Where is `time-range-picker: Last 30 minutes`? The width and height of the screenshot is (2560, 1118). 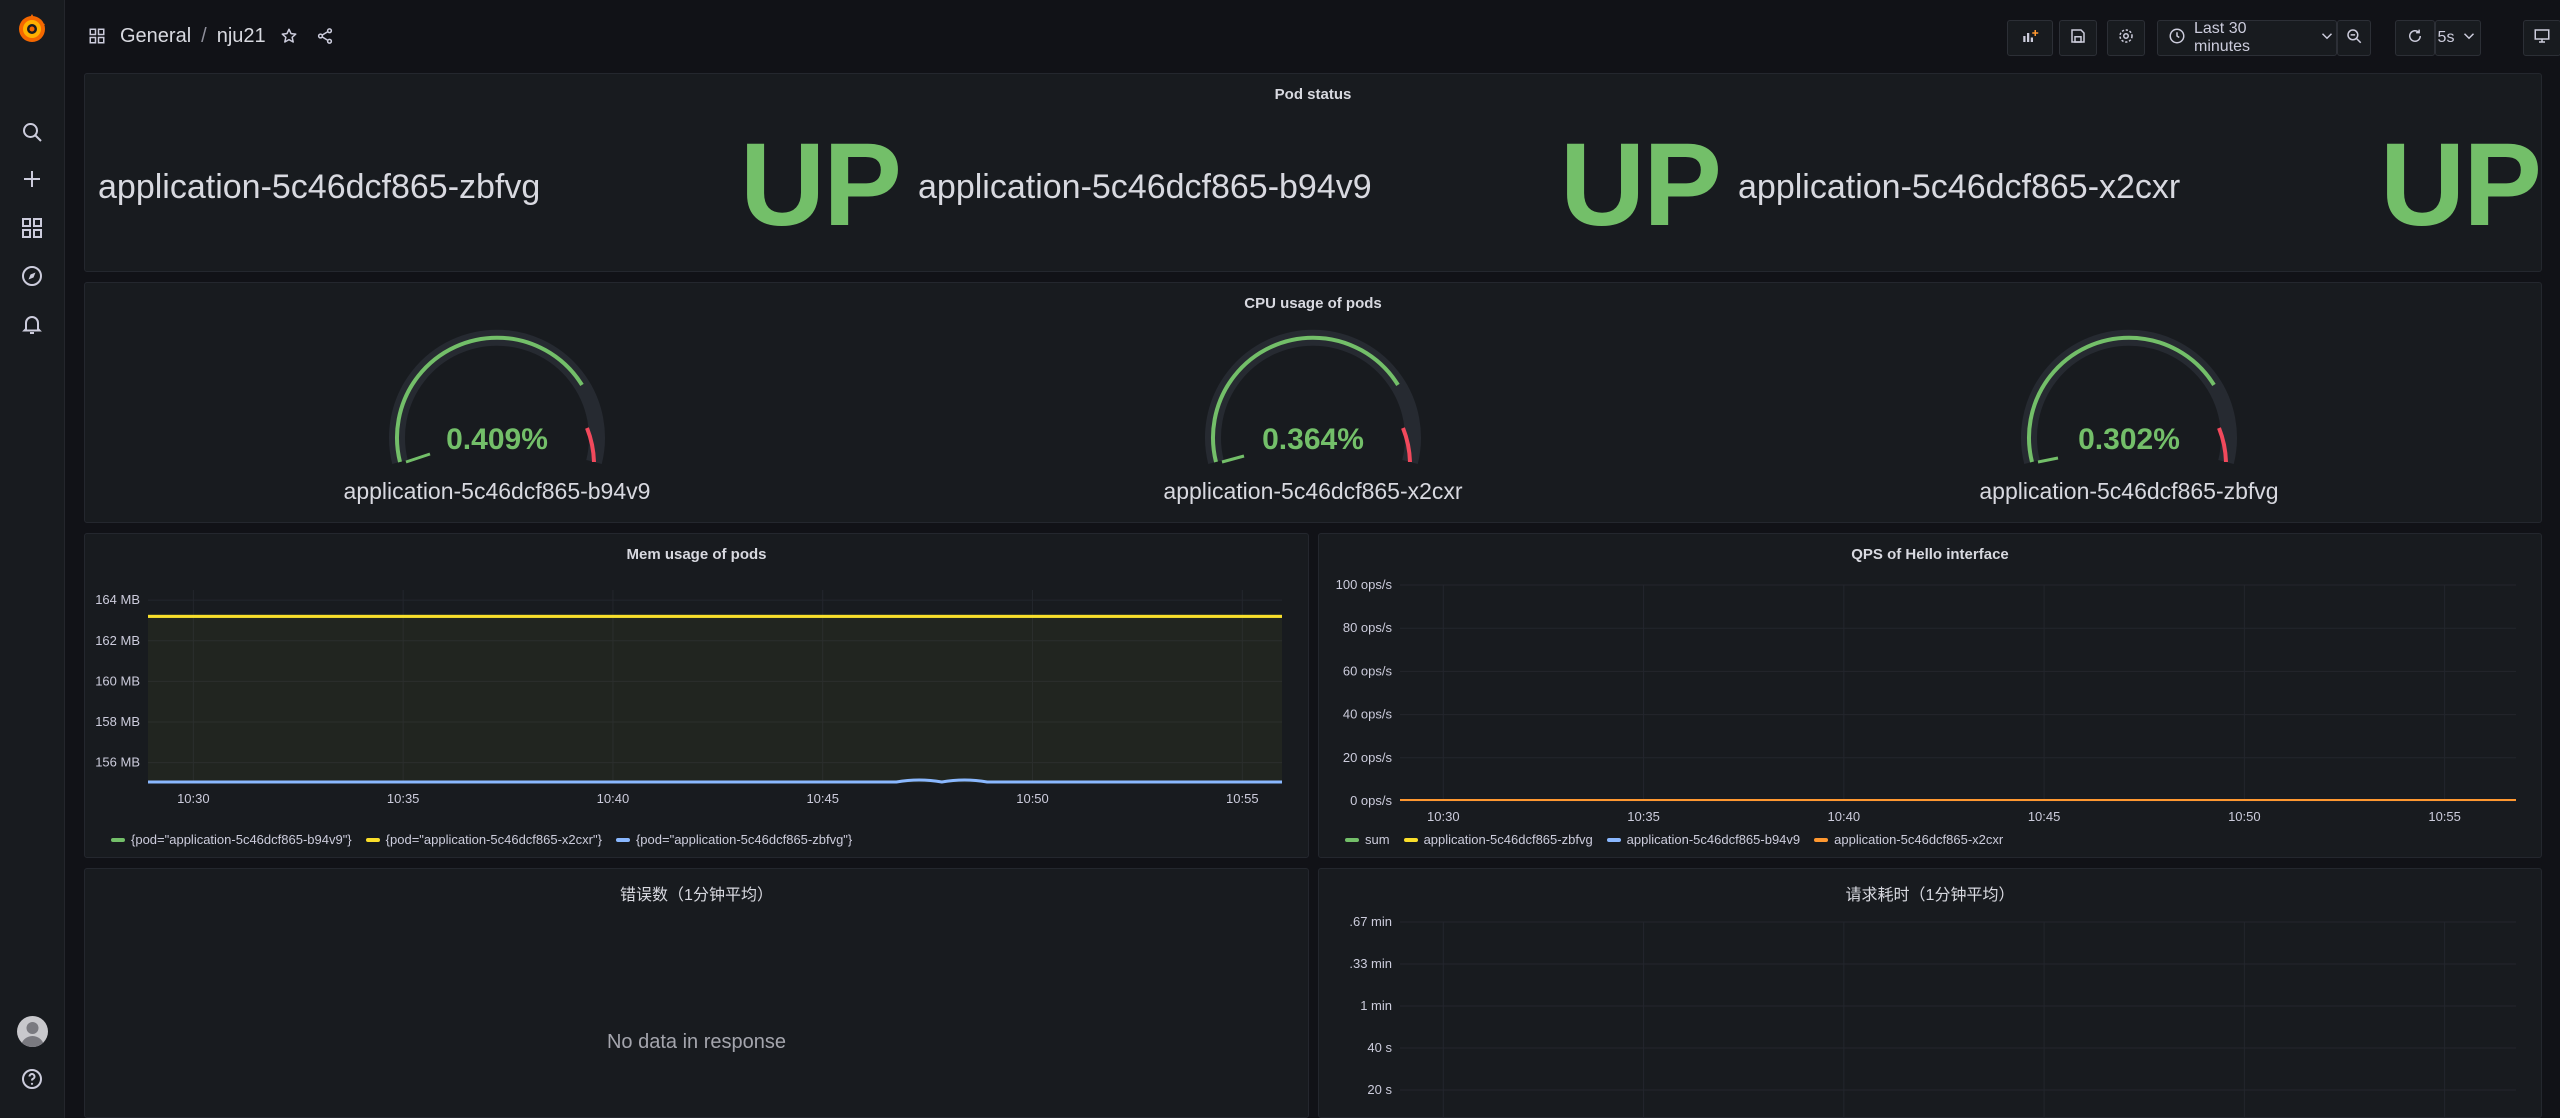 time-range-picker: Last 30 minutes is located at coordinates (2247, 38).